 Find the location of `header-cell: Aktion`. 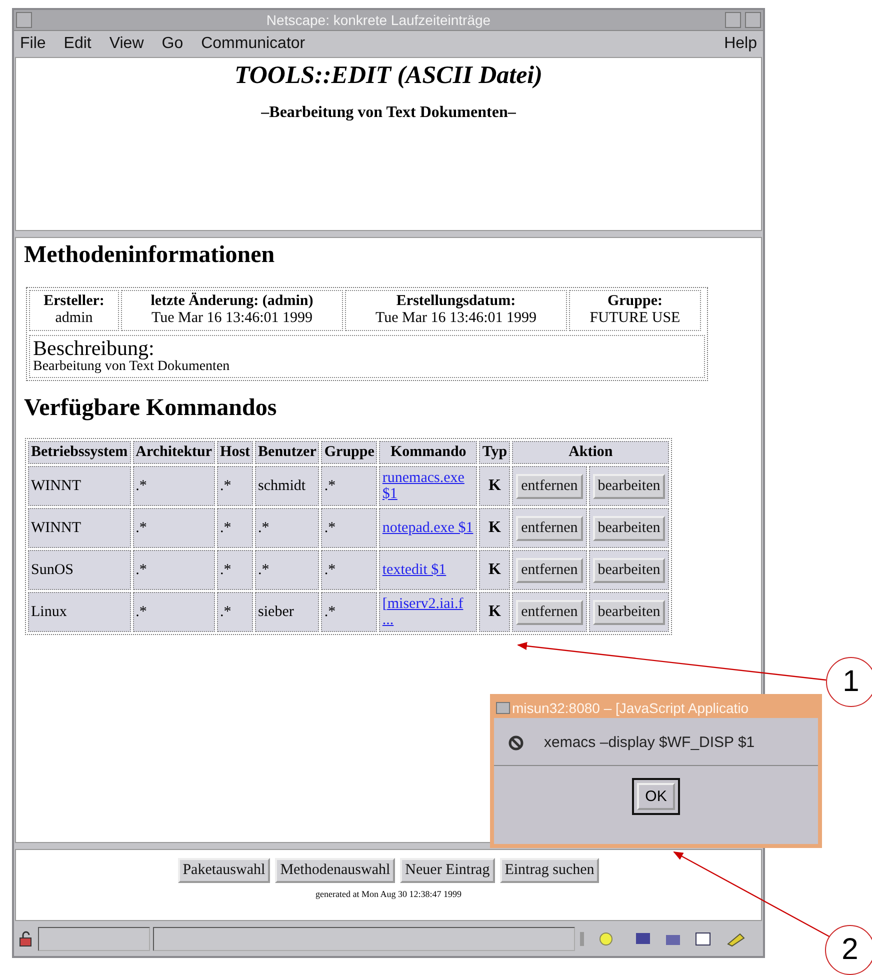

header-cell: Aktion is located at coordinates (591, 452).